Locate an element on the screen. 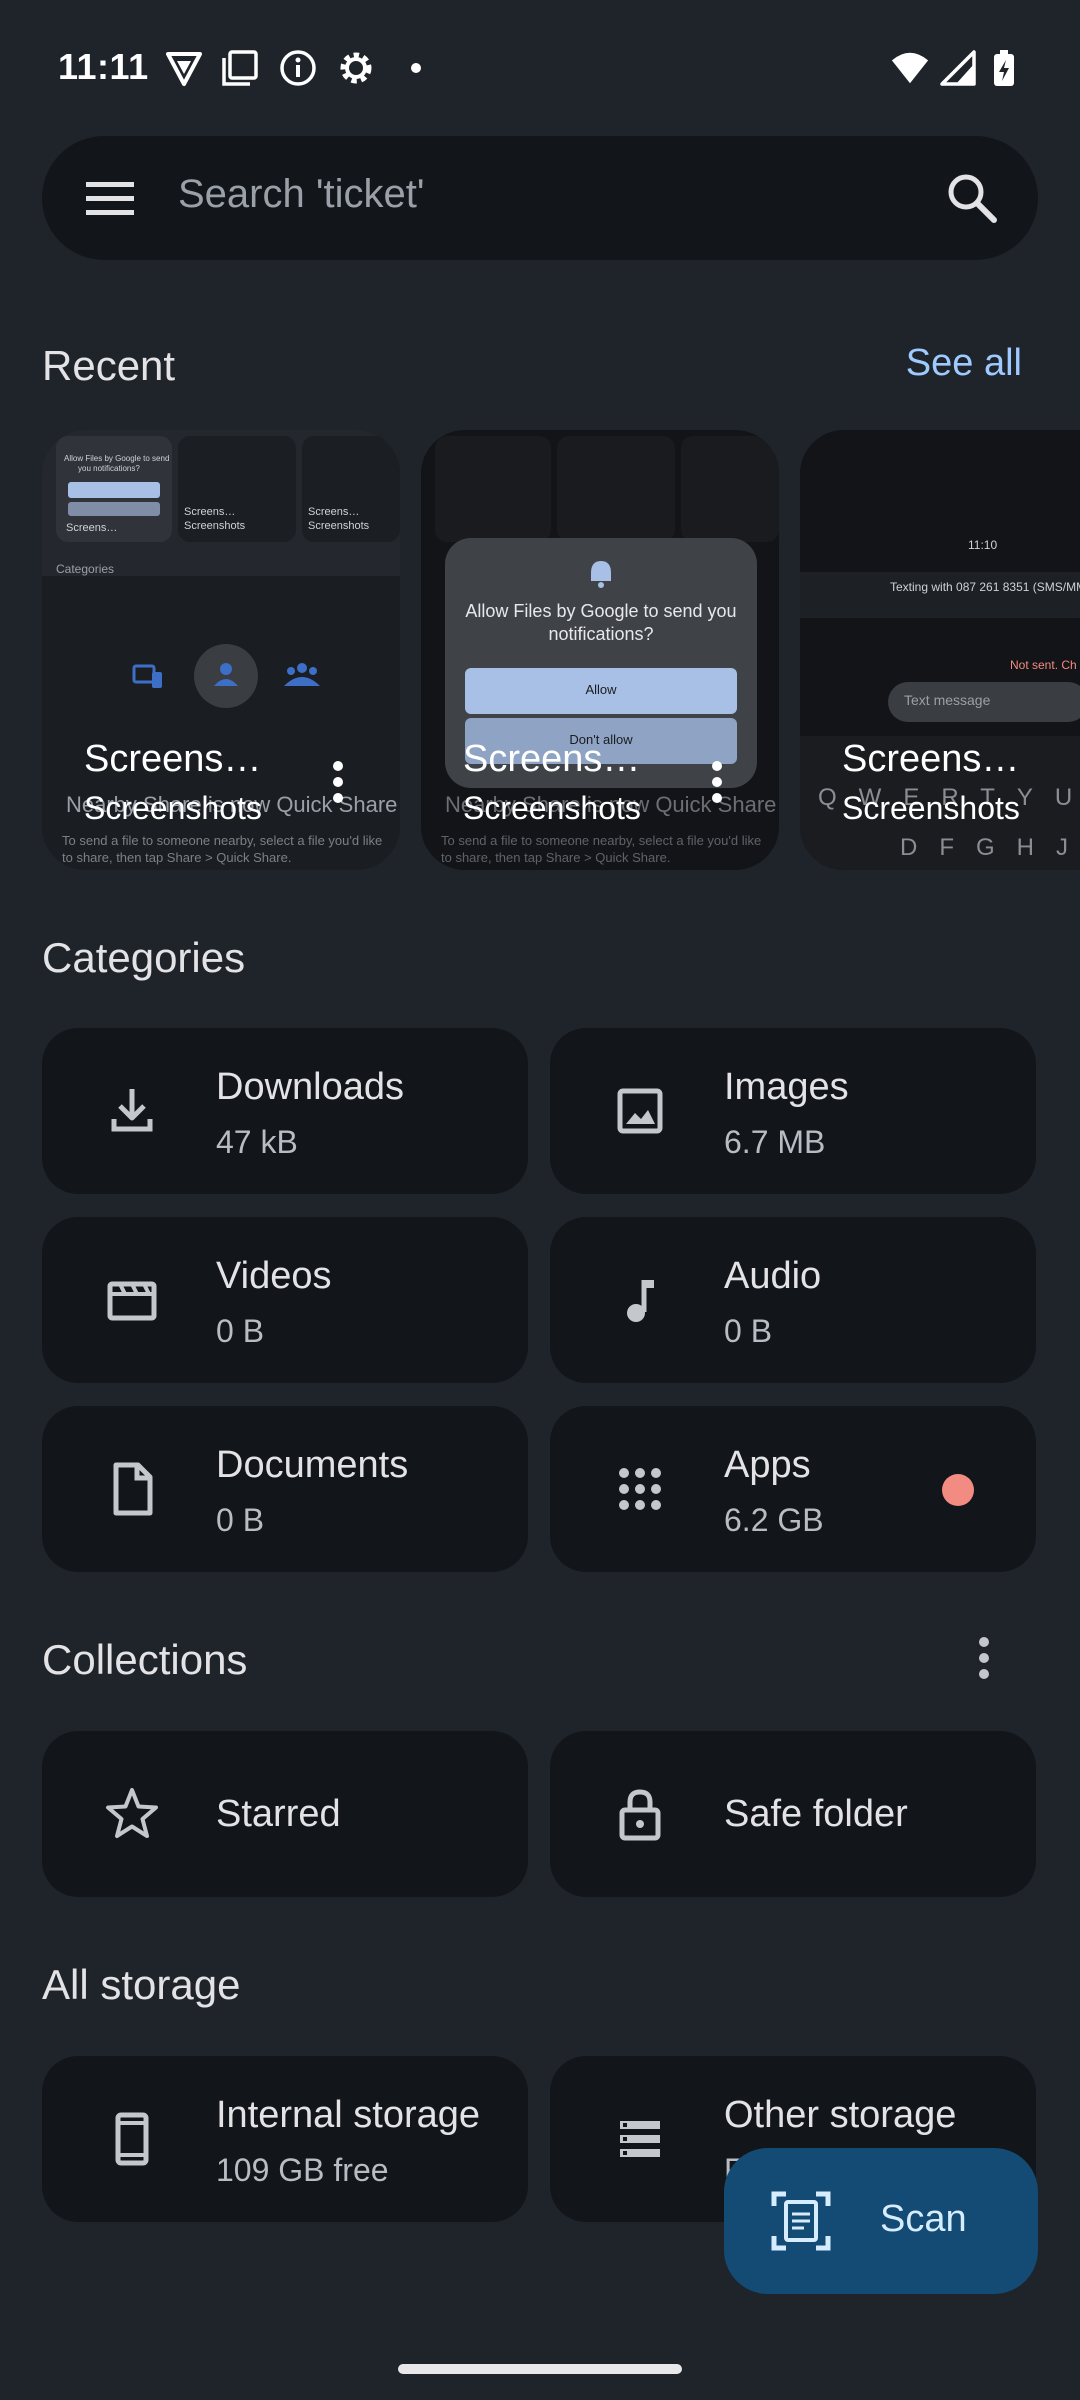 Image resolution: width=1080 pixels, height=2400 pixels. scan-icon is located at coordinates (801, 2221).